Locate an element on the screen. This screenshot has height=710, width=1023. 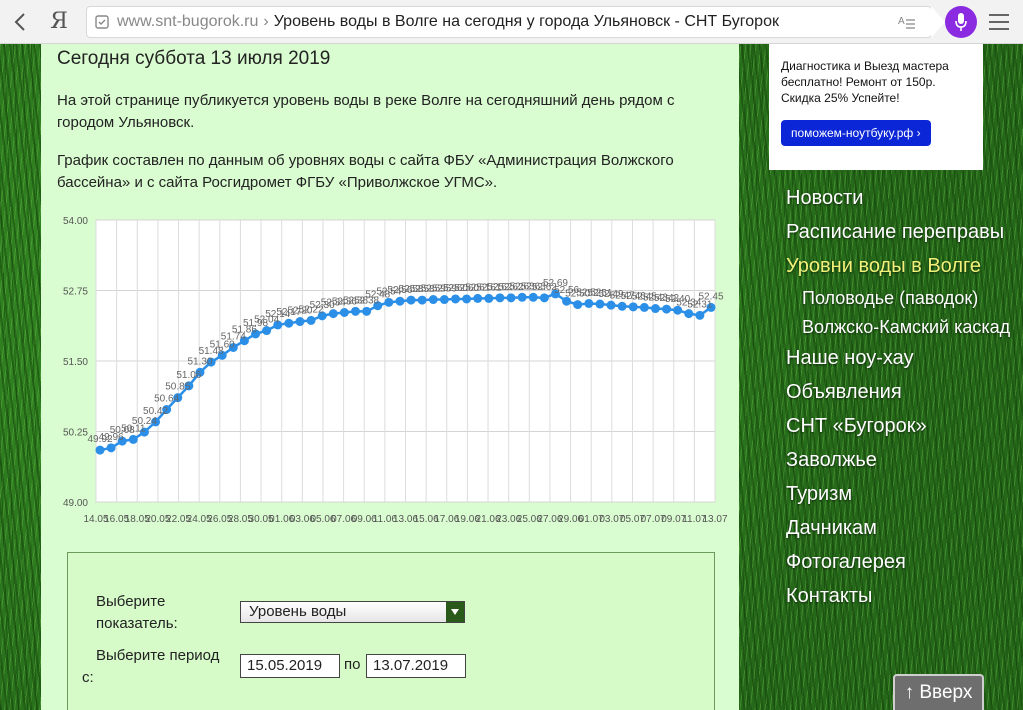
y-tick-label: 51.50 is located at coordinates (75, 362).